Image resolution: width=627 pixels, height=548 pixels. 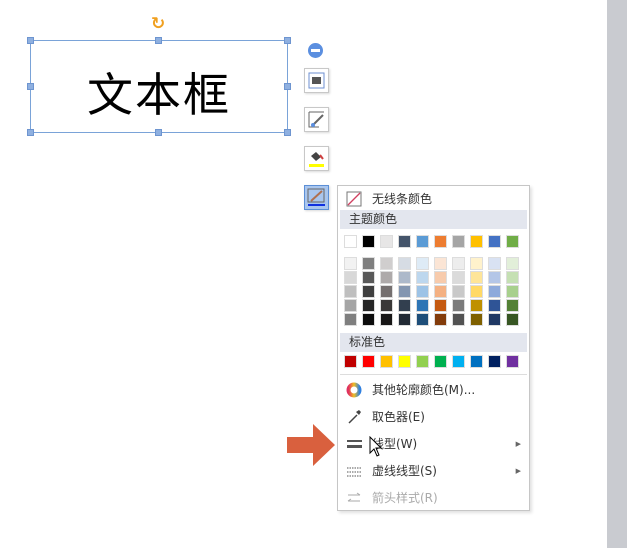 I want to click on outline-button, so click(x=316, y=197).